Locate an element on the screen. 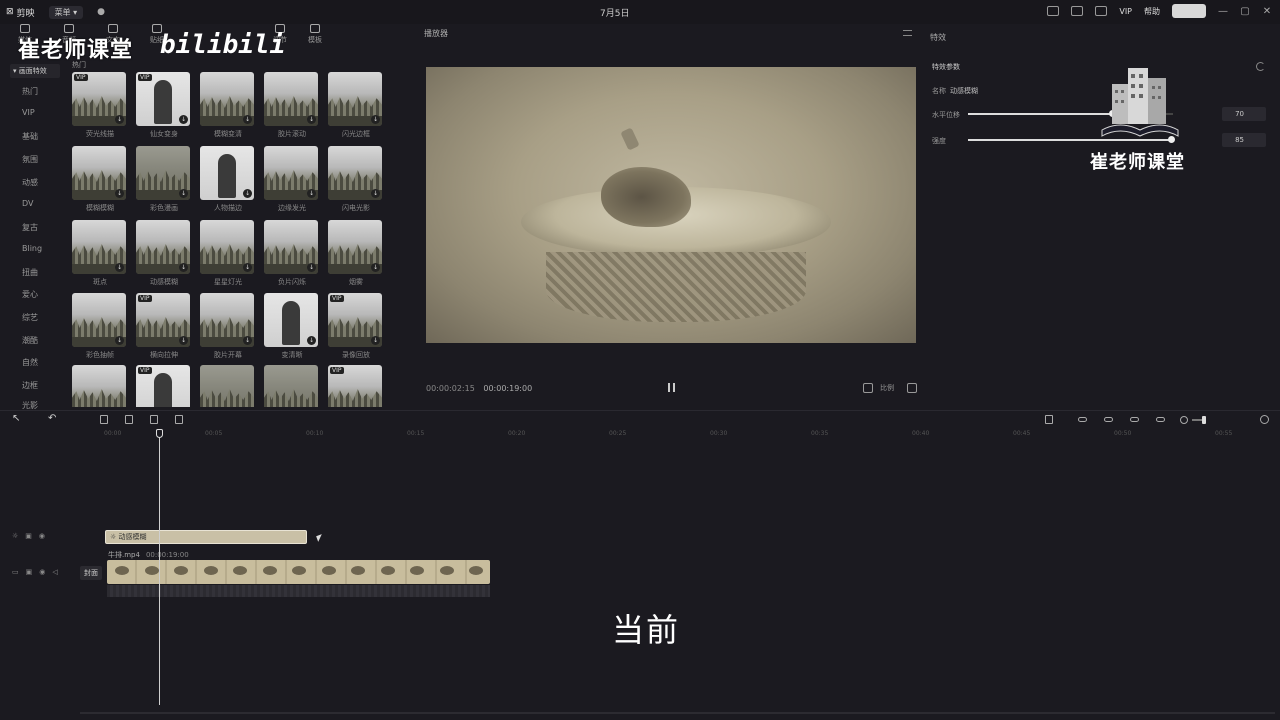 The height and width of the screenshot is (720, 1280). effect-item: ↓ 彩色漫画 is located at coordinates (164, 181).